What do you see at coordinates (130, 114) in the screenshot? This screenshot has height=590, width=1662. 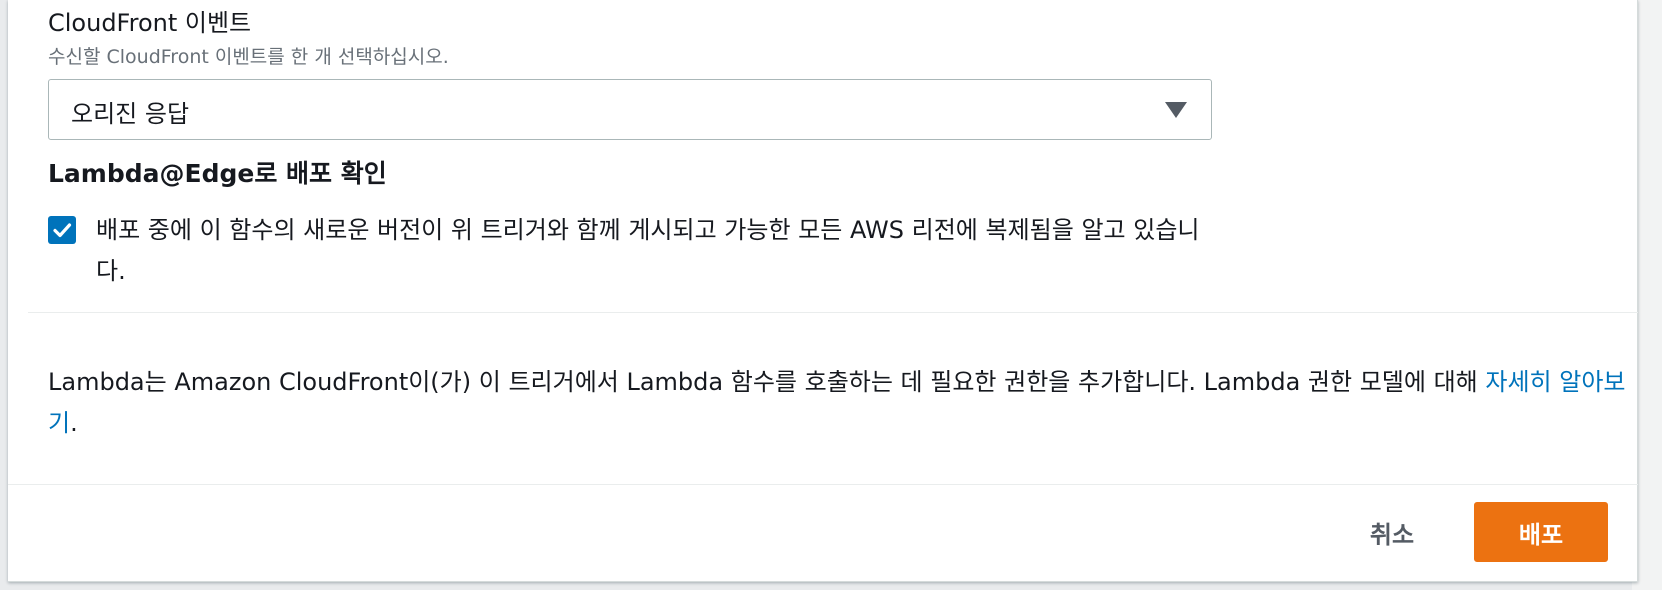 I see `selected-event-value: 오리진 응답` at bounding box center [130, 114].